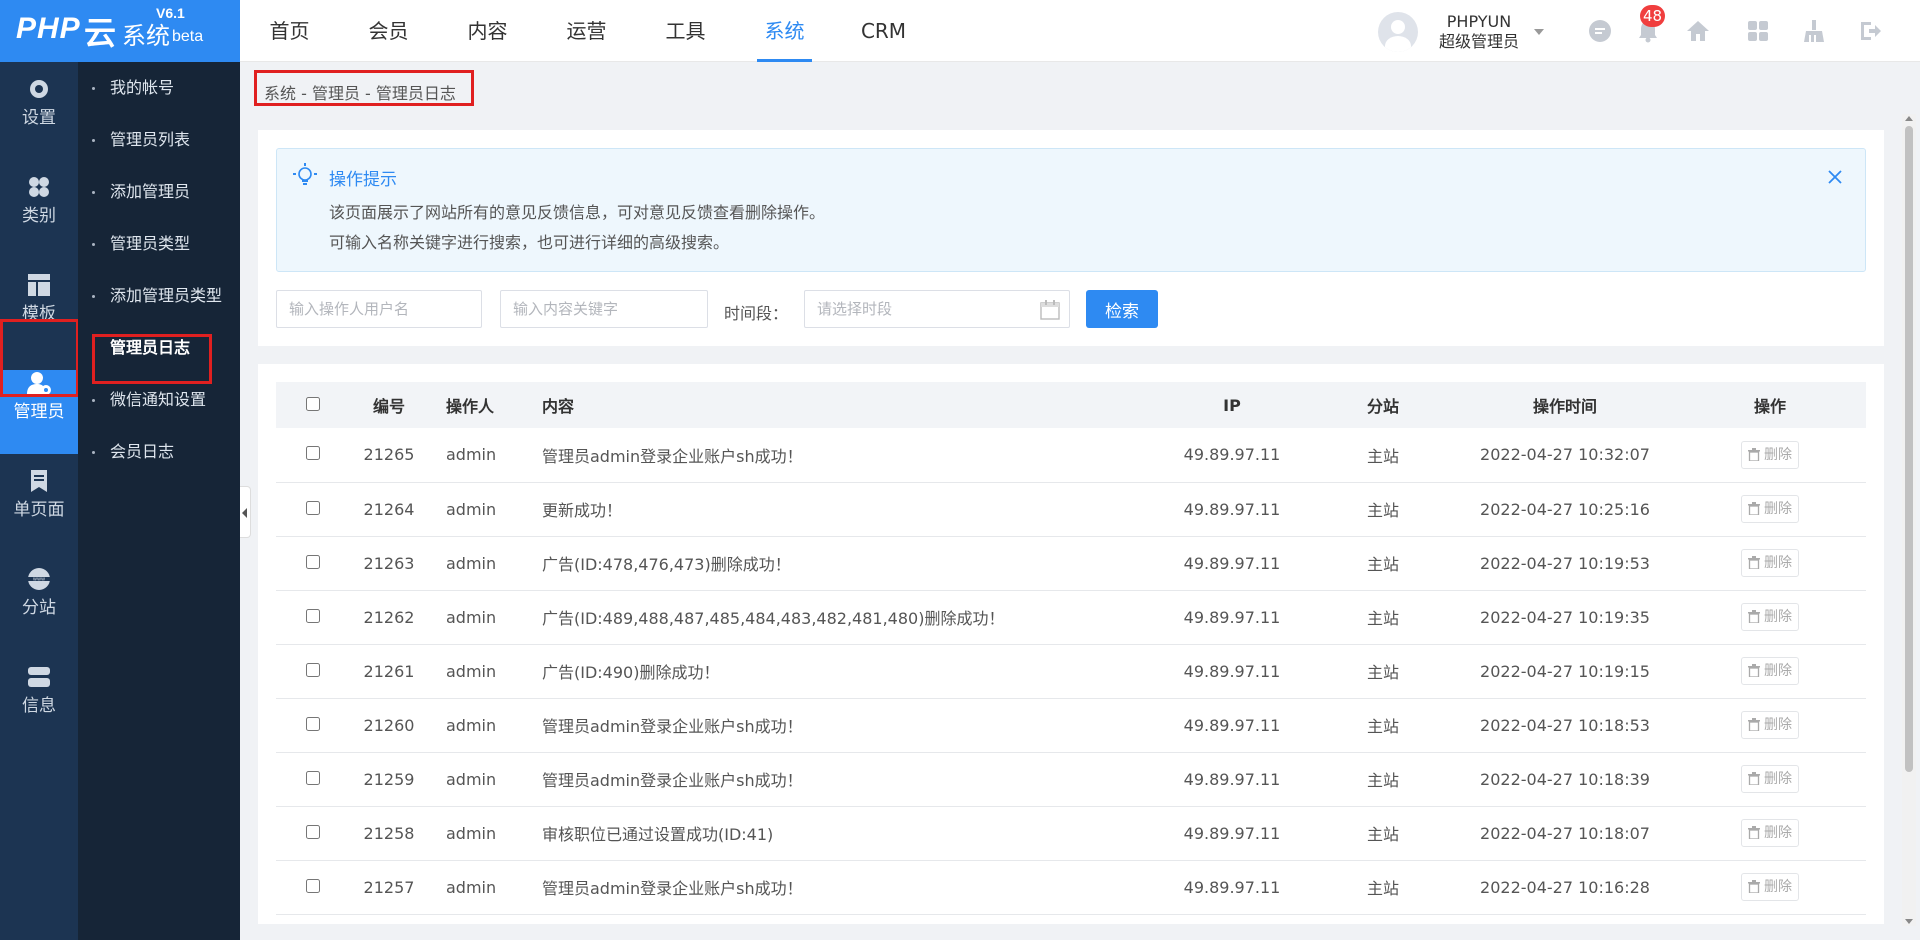 The height and width of the screenshot is (940, 1920). Describe the element at coordinates (1600, 31) in the screenshot. I see `chat-icon` at that location.